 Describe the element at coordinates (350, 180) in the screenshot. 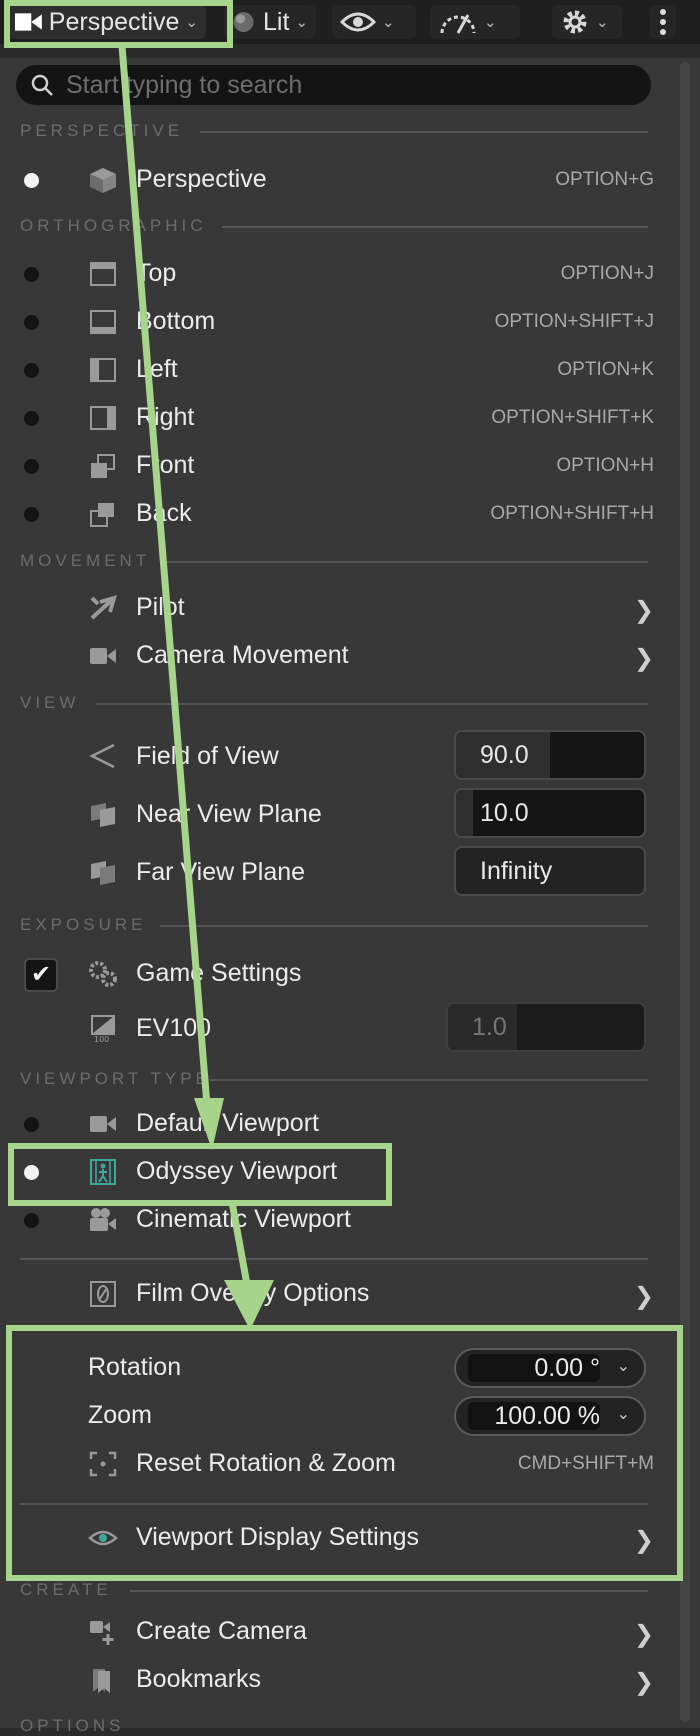

I see `menu-item-perspective: Perspective OPTION+G` at that location.